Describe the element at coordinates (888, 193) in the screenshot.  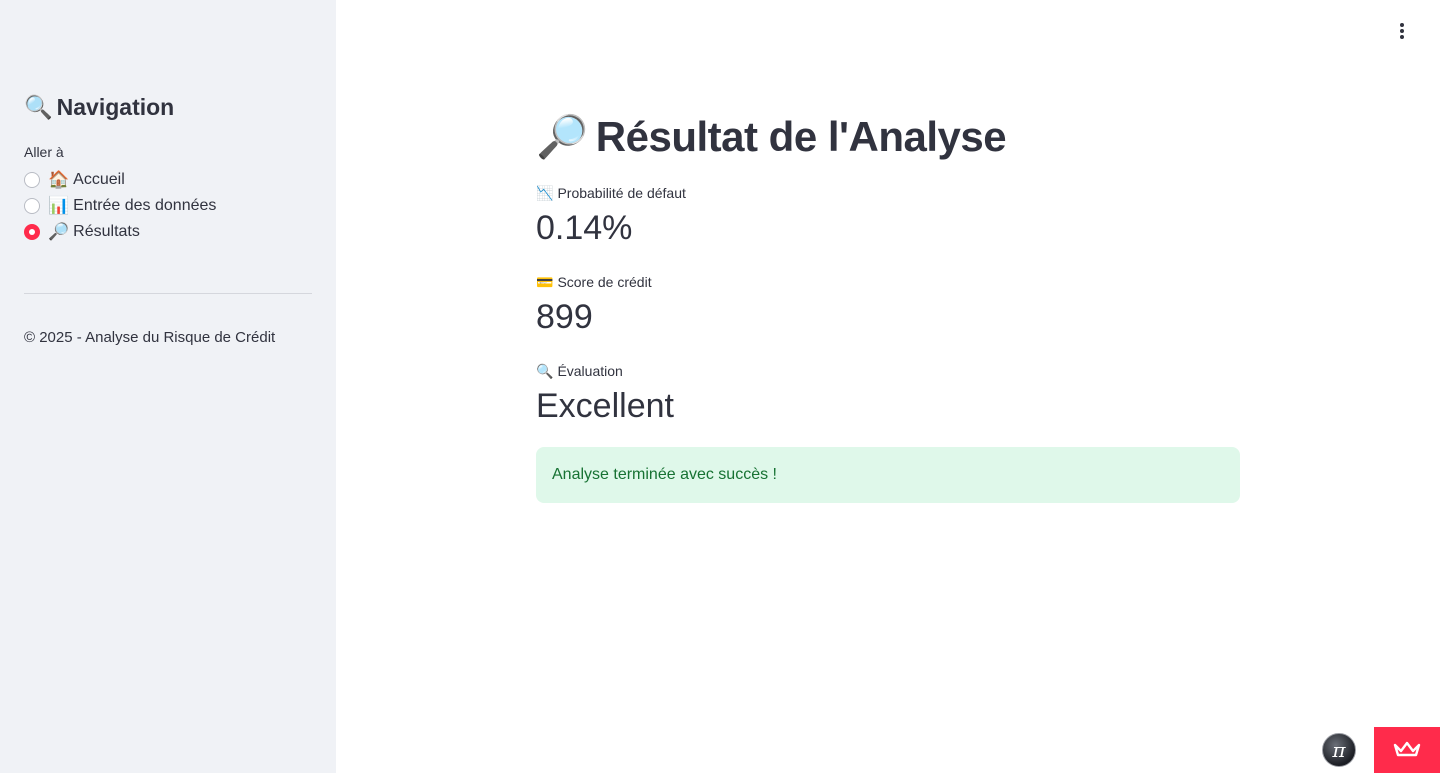
I see `metric-label: 📉 Probabilité de défaut` at that location.